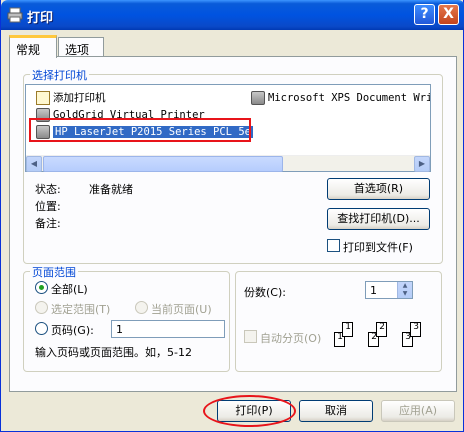  I want to click on print-to-file-checkbox, so click(333, 245).